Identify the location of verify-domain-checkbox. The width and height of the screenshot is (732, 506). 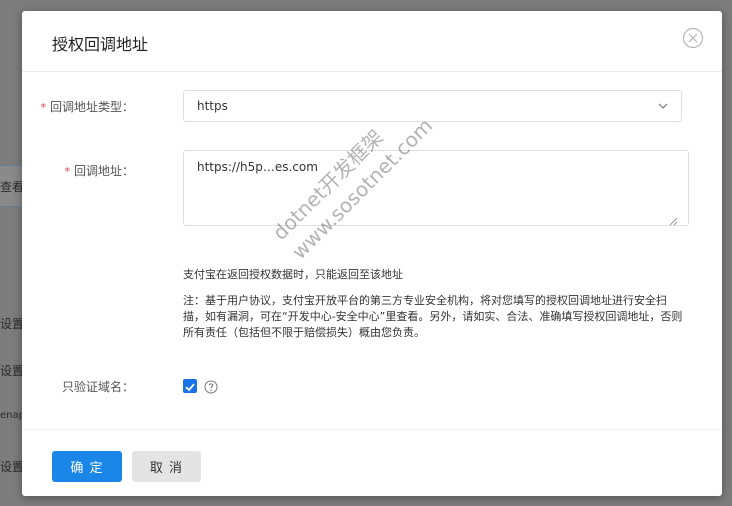
(190, 386).